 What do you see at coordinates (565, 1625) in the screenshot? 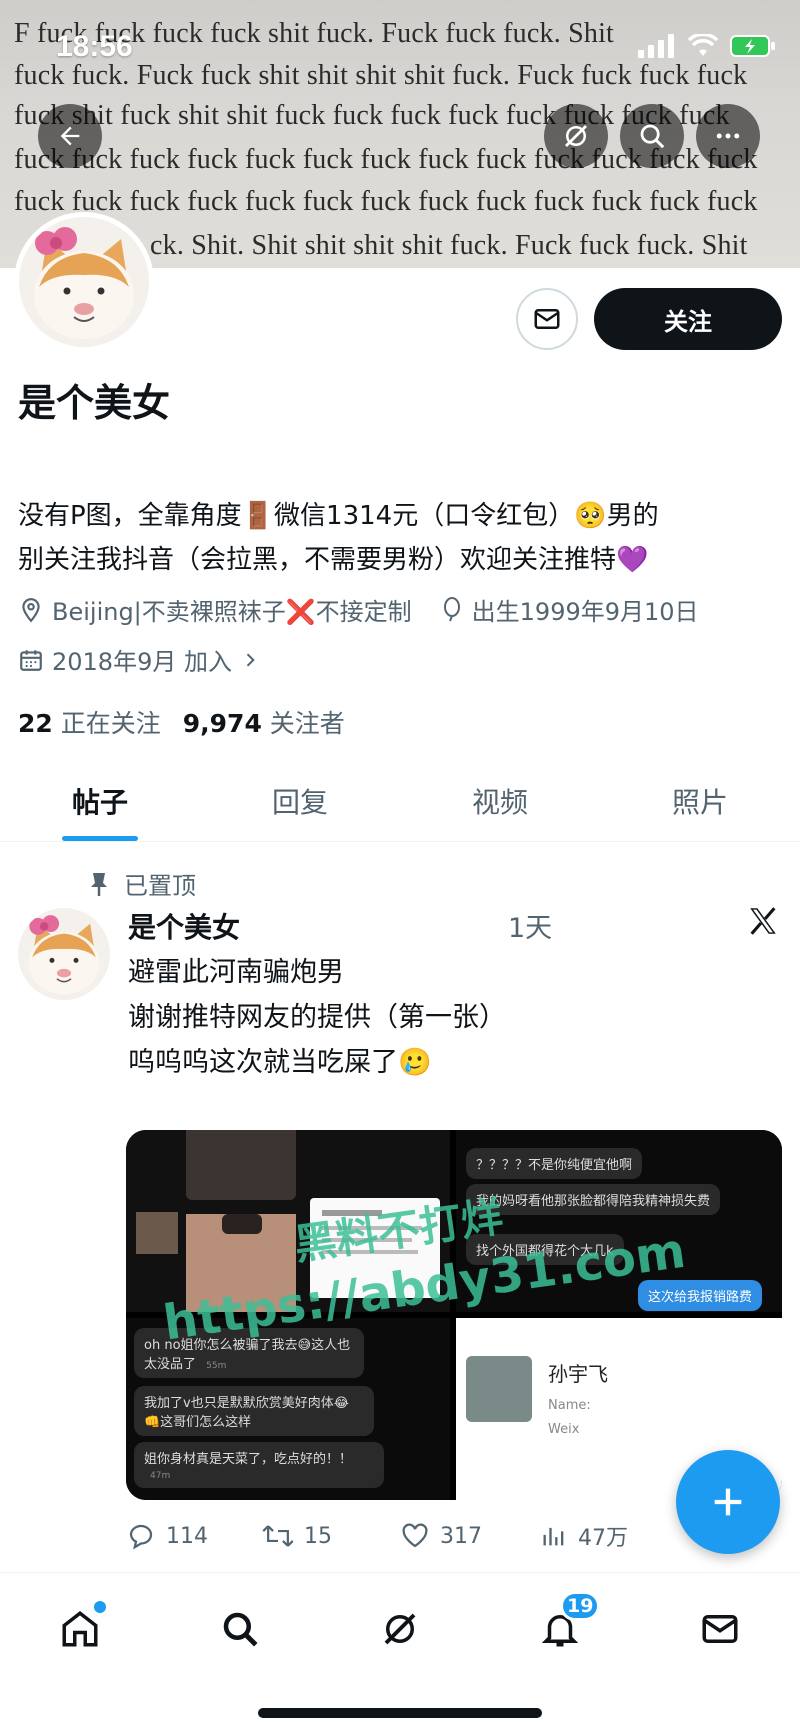
I see `nav-notifications: 19` at bounding box center [565, 1625].